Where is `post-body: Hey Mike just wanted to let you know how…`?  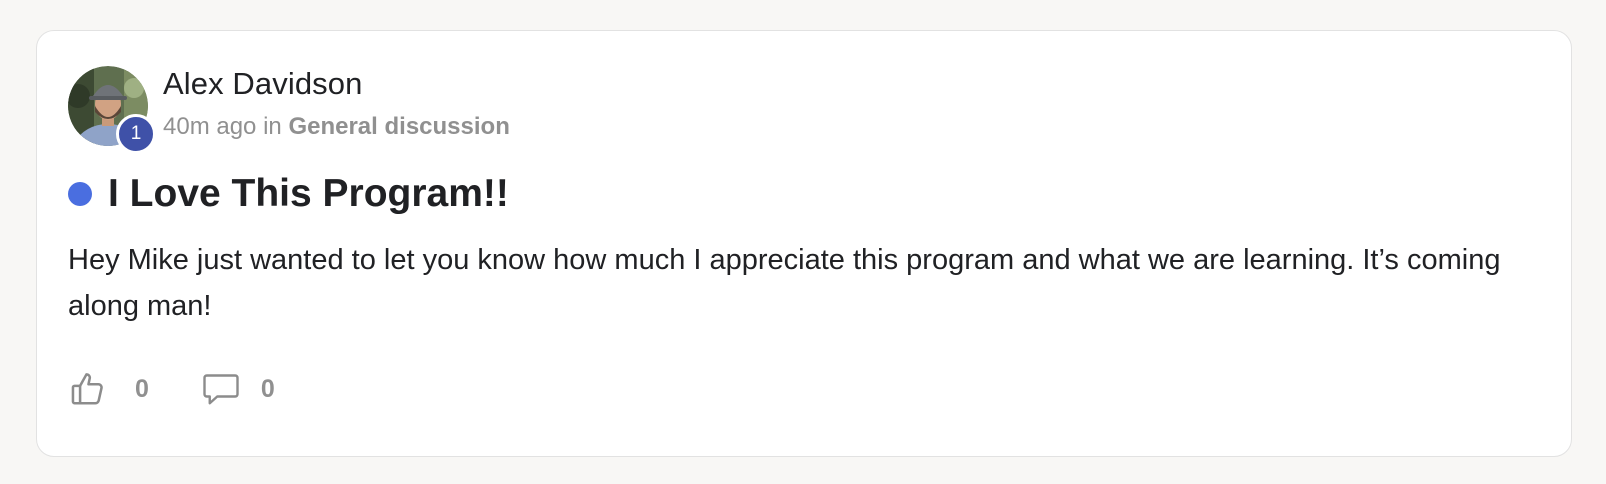
post-body: Hey Mike just wanted to let you know how… is located at coordinates (784, 283).